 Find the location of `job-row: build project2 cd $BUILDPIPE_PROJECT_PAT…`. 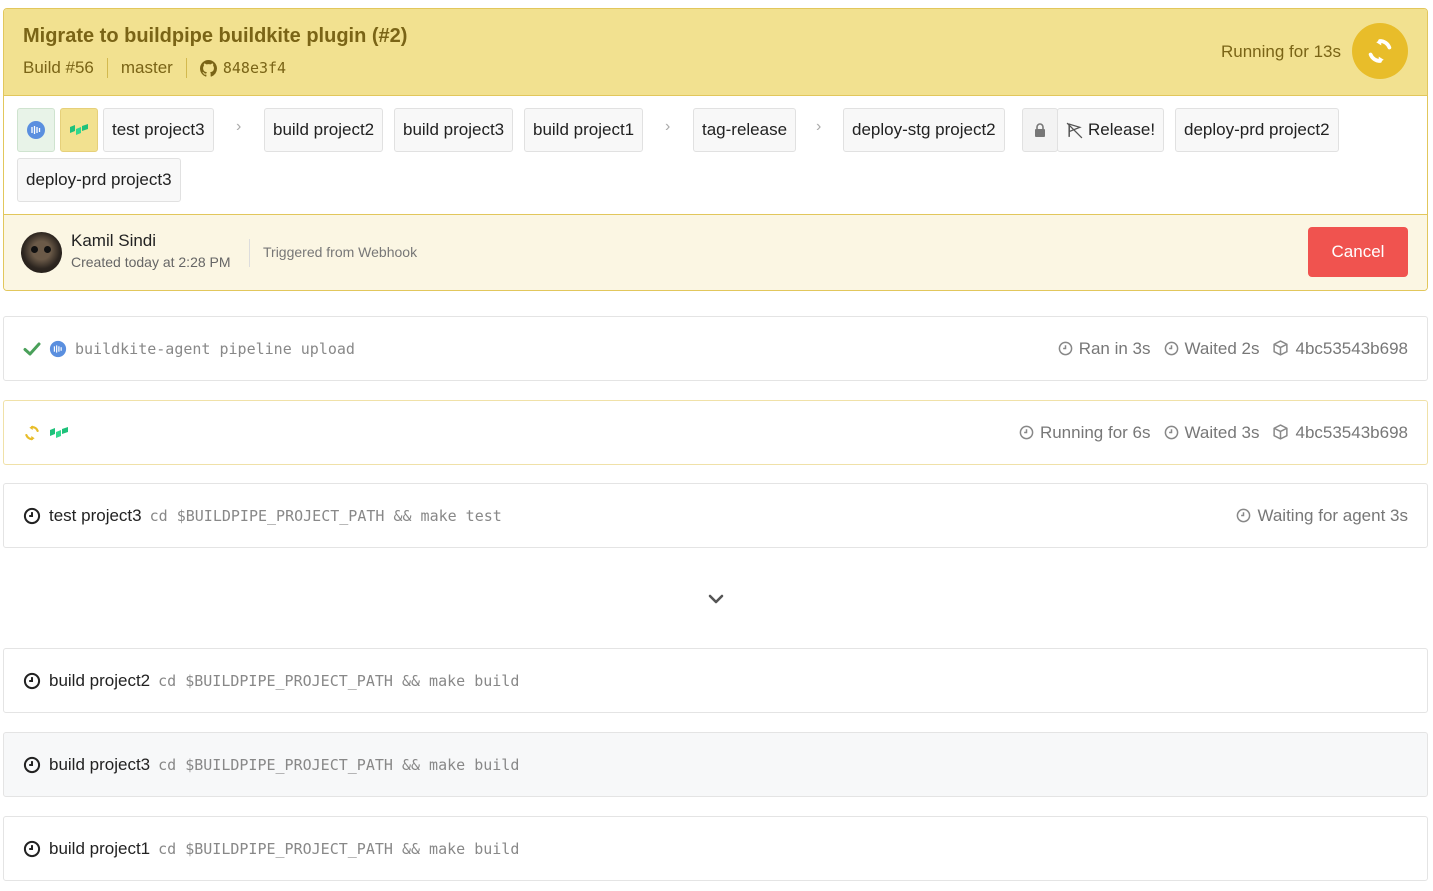

job-row: build project2 cd $BUILDPIPE_PROJECT_PAT… is located at coordinates (715, 680).